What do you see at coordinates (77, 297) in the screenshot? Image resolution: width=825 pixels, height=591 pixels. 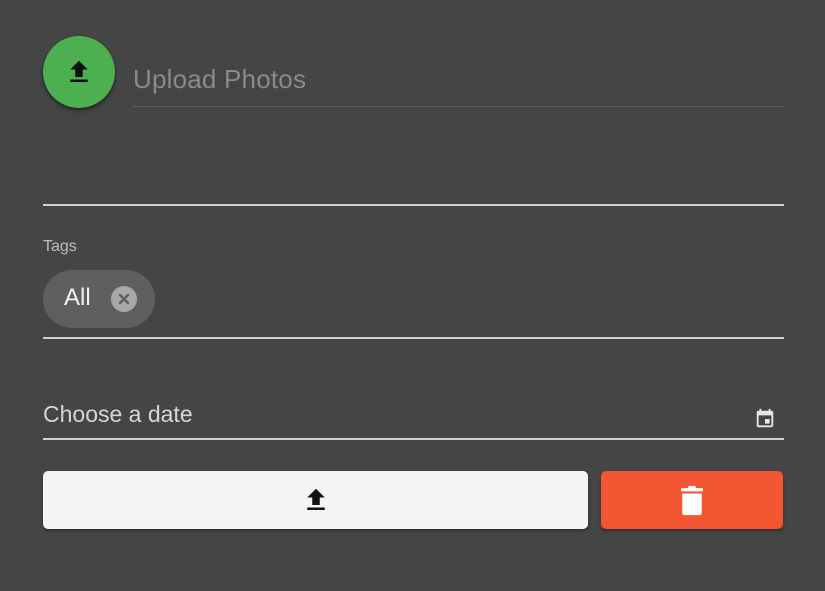 I see `tag-chip-label: All` at bounding box center [77, 297].